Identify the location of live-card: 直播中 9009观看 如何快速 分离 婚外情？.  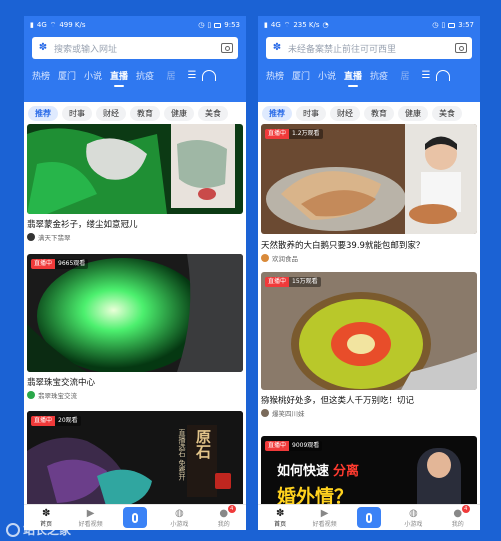
(369, 470).